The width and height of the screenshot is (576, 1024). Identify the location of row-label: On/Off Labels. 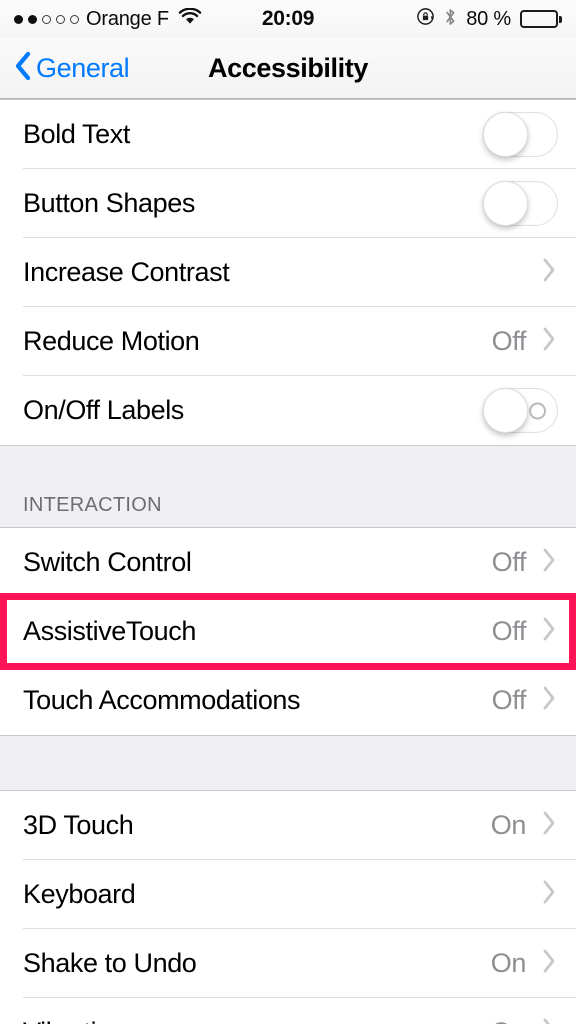
(103, 410).